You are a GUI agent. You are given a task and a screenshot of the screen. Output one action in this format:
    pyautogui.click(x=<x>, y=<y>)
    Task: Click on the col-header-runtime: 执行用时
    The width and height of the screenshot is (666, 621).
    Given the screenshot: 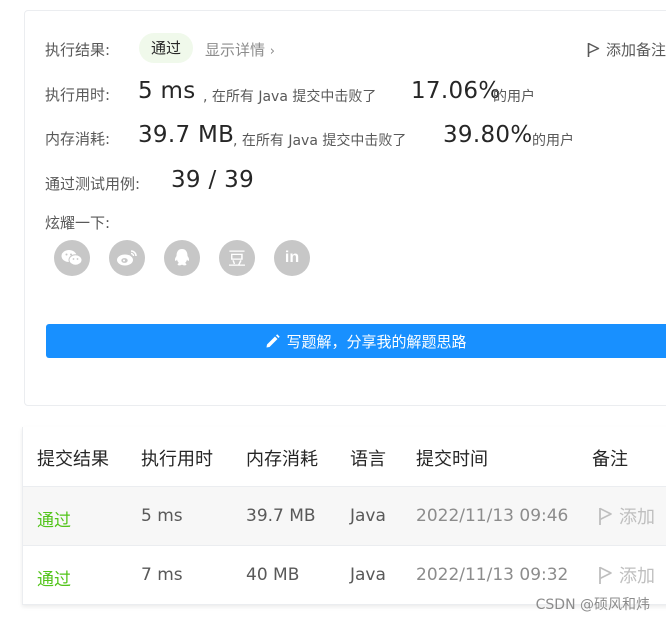 What is the action you would take?
    pyautogui.click(x=177, y=459)
    